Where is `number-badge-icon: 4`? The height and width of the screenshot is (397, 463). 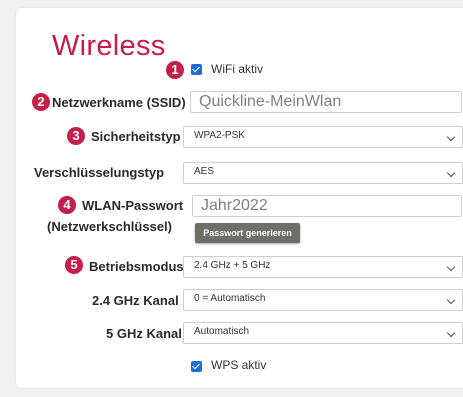
number-badge-icon: 4 is located at coordinates (67, 205).